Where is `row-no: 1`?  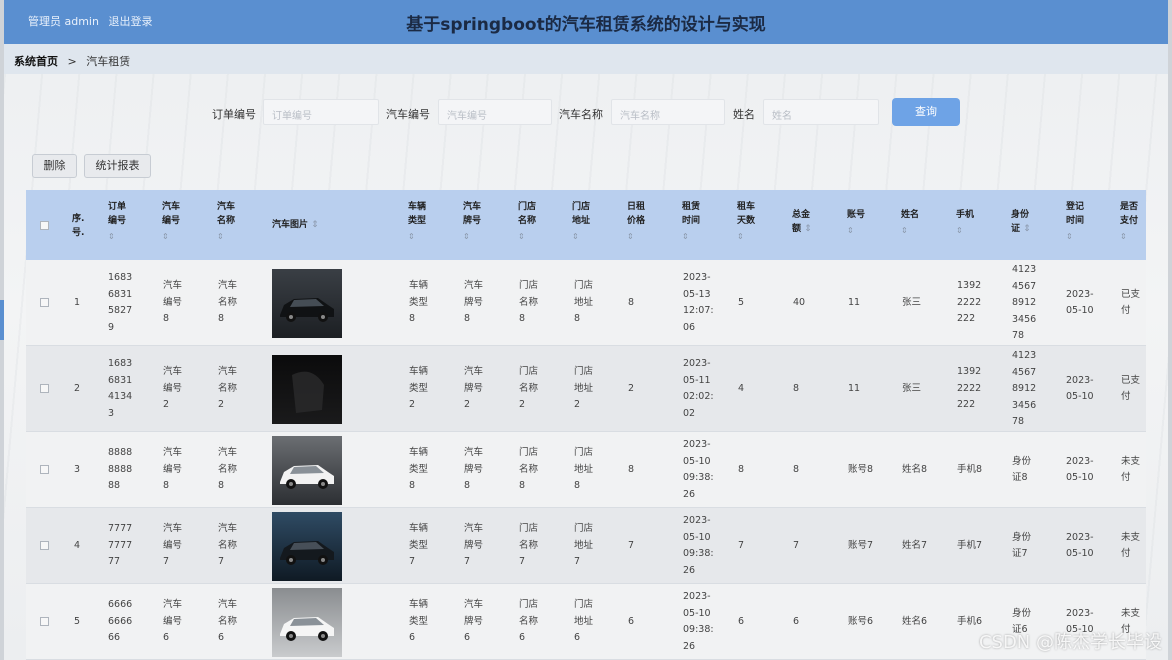
row-no: 1 is located at coordinates (77, 302).